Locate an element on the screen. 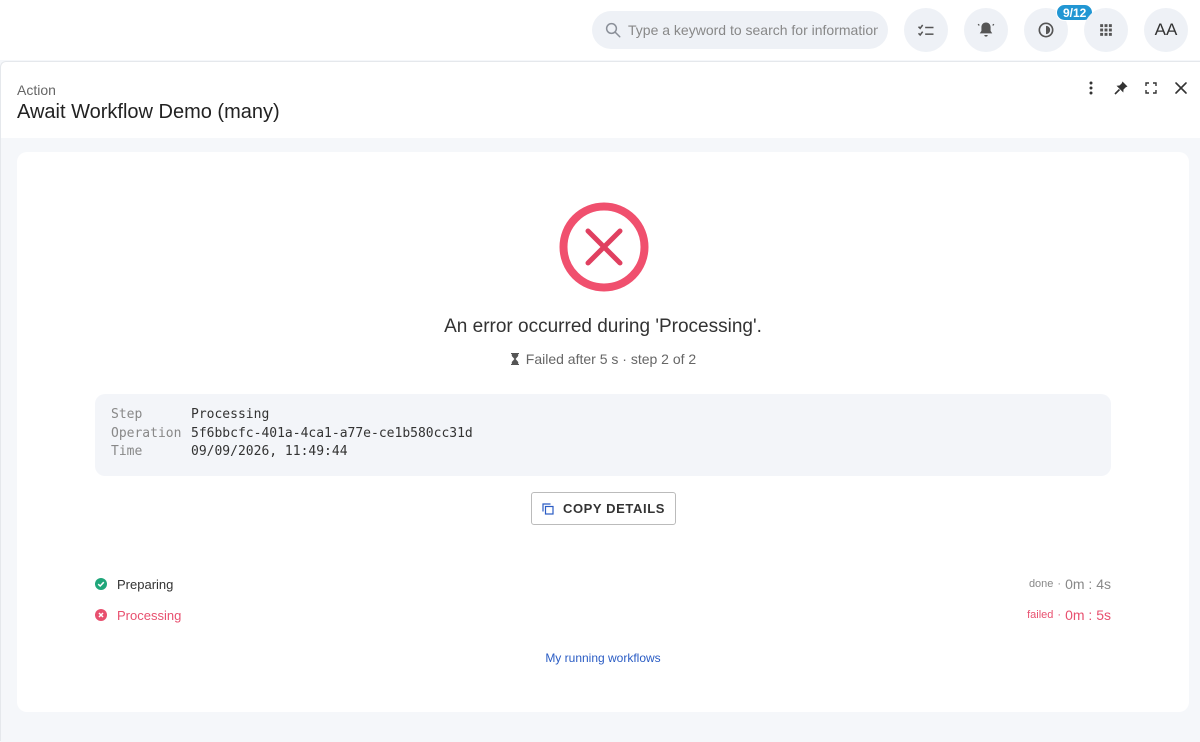  more-vertical-icon is located at coordinates (1091, 88).